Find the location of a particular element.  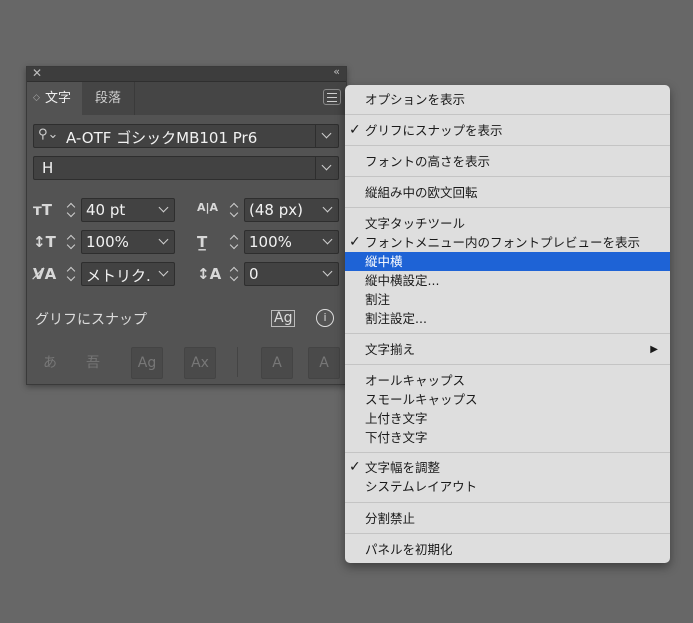

expand-icon: ◇ is located at coordinates (36, 98).